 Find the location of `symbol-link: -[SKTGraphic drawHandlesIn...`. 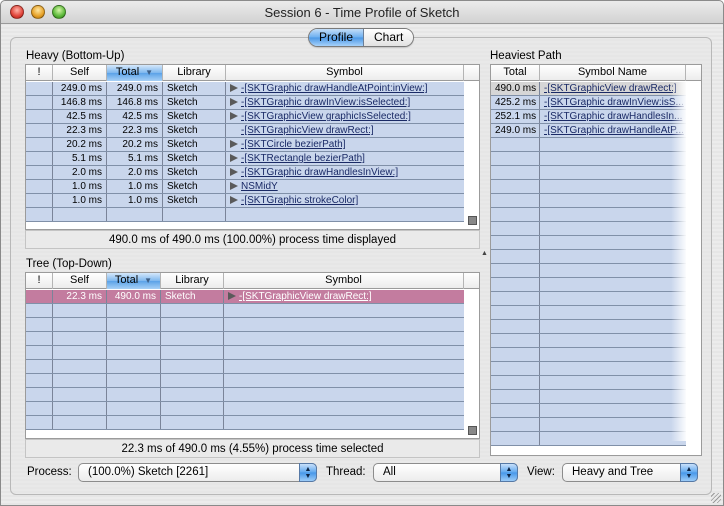

symbol-link: -[SKTGraphic drawHandlesIn... is located at coordinates (613, 116).